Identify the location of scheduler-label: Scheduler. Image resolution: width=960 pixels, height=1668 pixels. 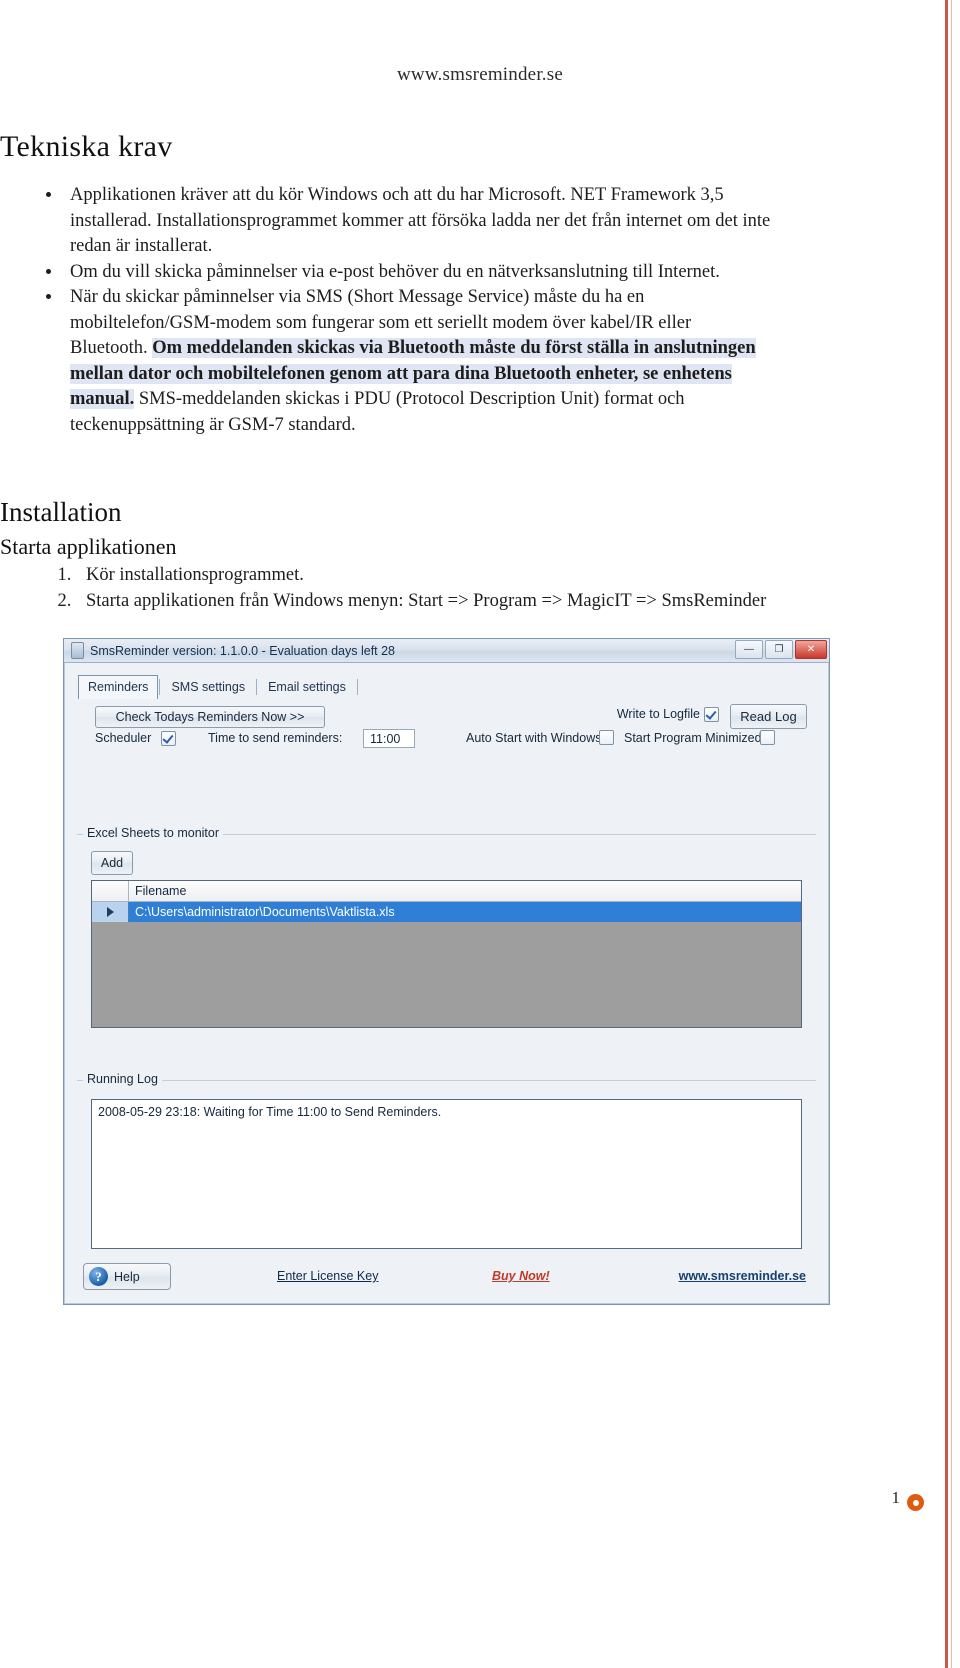
(123, 738).